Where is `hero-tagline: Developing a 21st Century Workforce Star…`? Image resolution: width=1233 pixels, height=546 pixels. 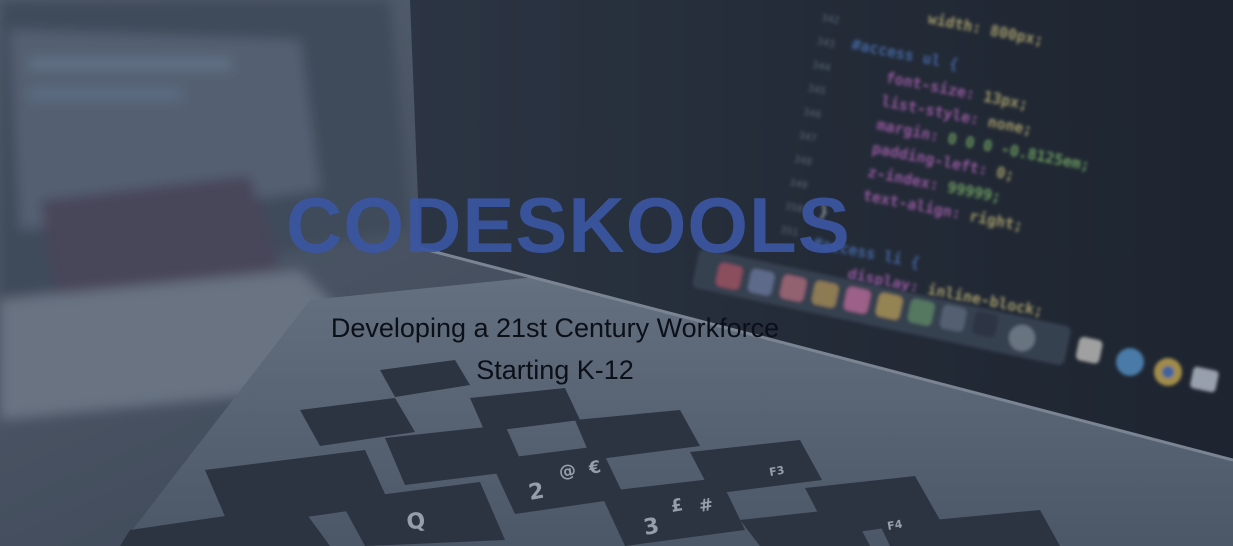
hero-tagline: Developing a 21st Century Workforce Star… is located at coordinates (555, 349).